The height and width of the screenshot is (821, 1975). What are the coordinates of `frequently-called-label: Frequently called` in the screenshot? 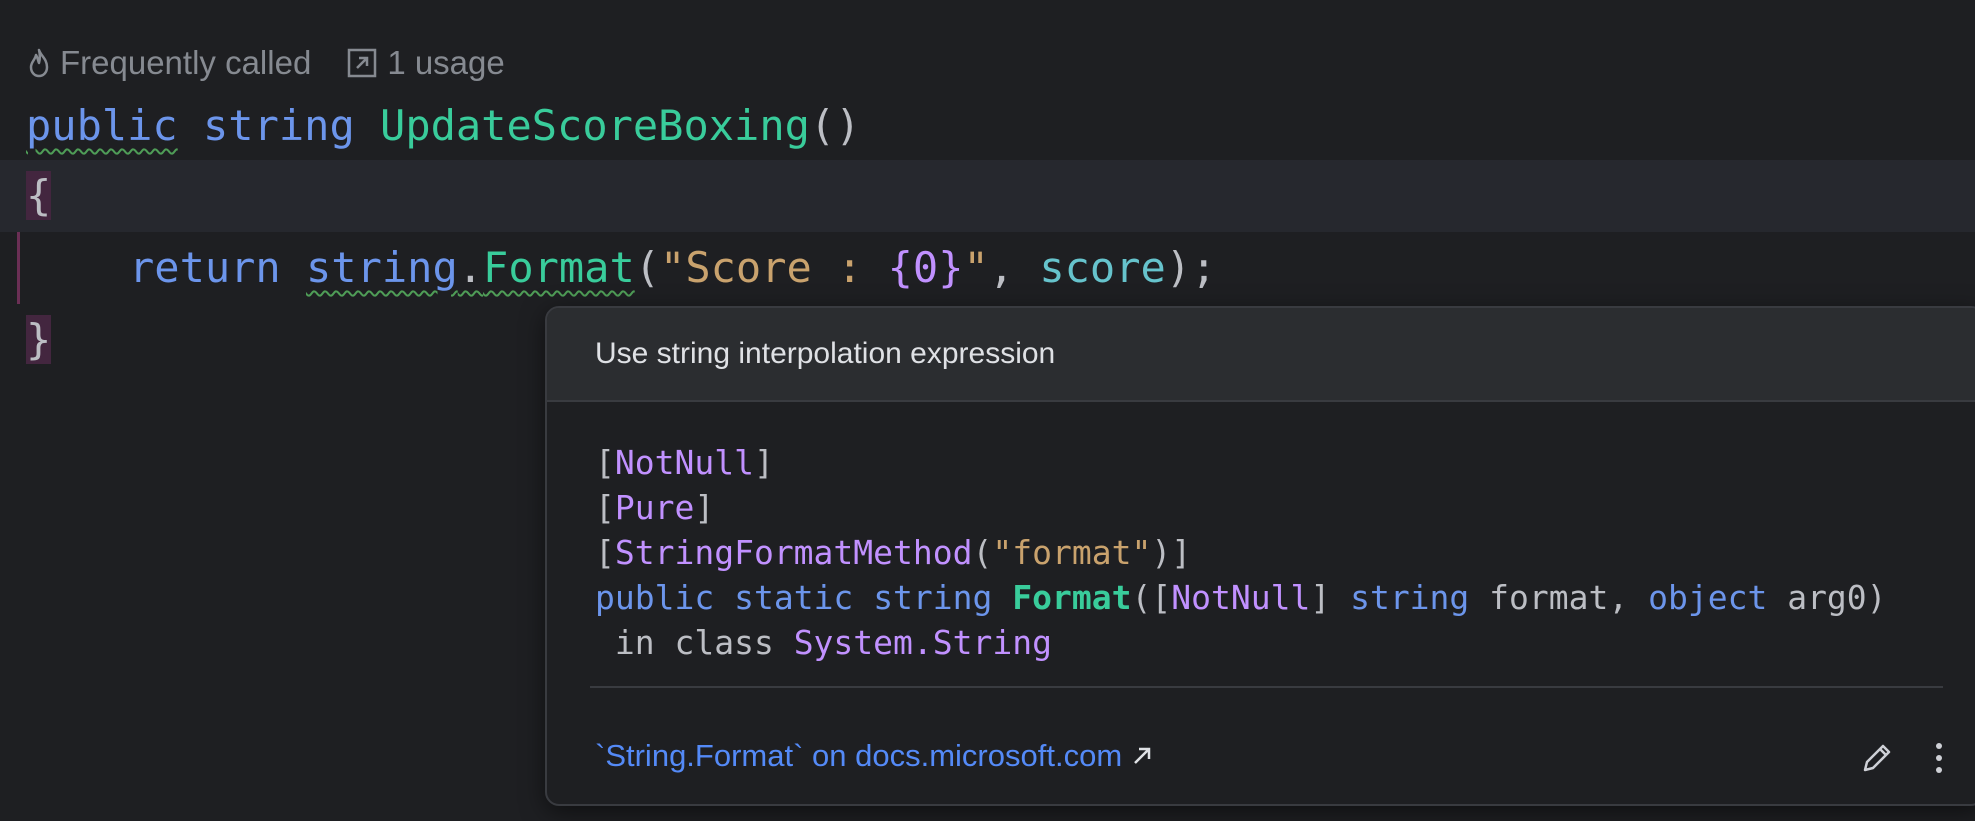 It's located at (186, 62).